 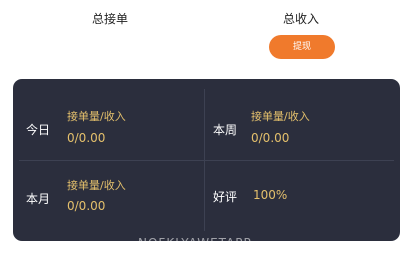 What do you see at coordinates (86, 206) in the screenshot?
I see `month-value: 0/0.00` at bounding box center [86, 206].